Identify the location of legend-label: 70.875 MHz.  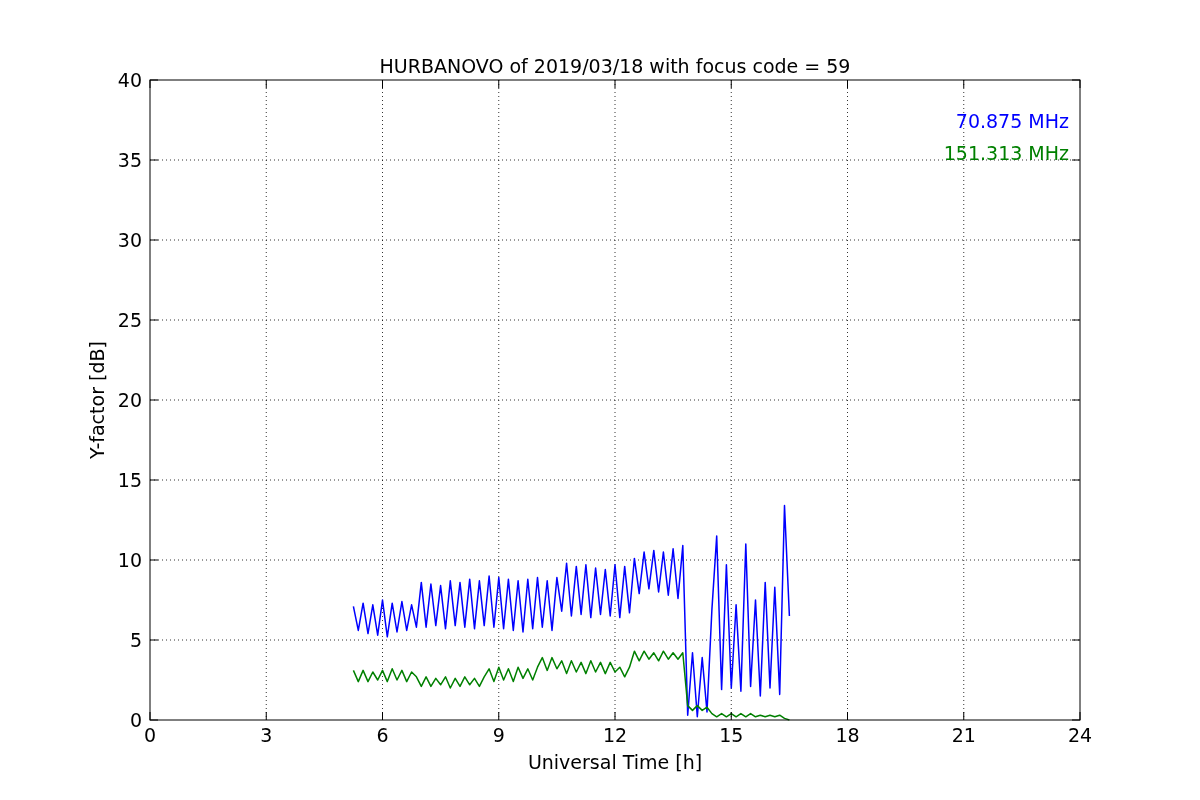
(1012, 121).